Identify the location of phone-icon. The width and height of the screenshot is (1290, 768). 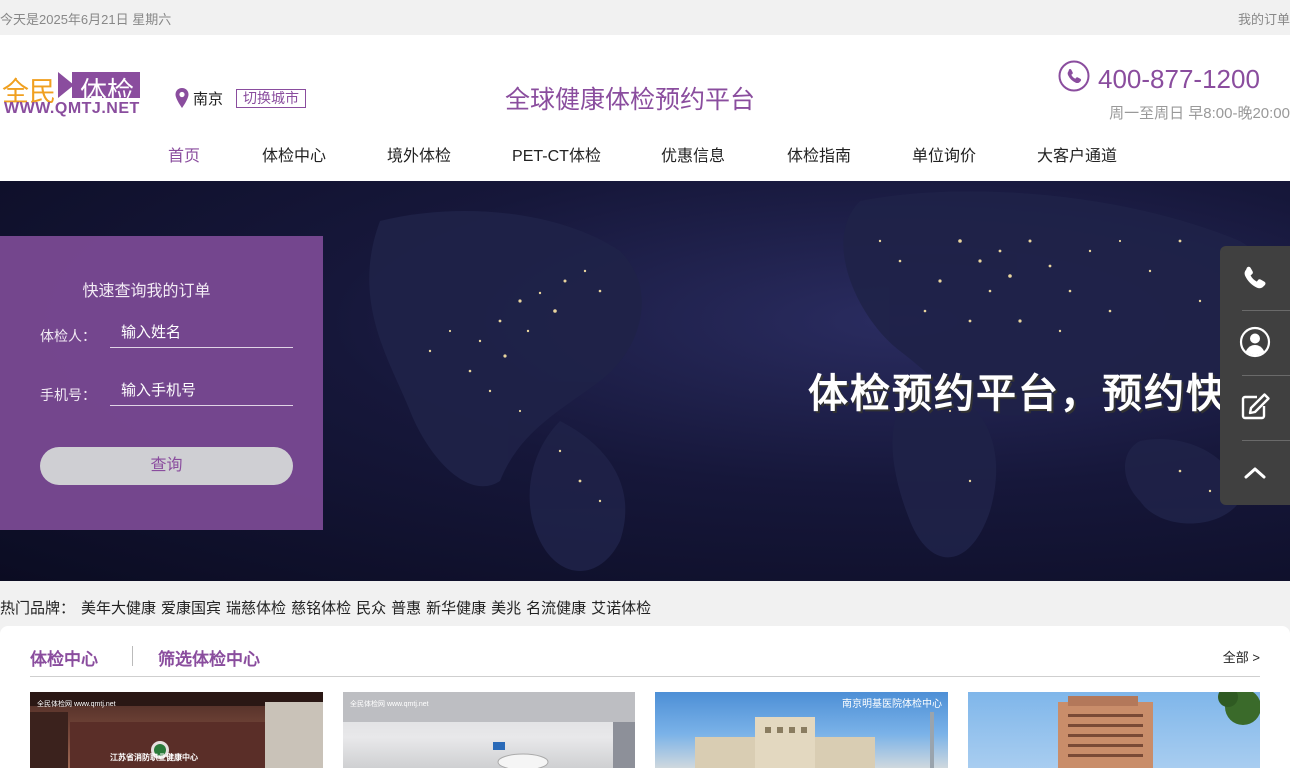
(1255, 277).